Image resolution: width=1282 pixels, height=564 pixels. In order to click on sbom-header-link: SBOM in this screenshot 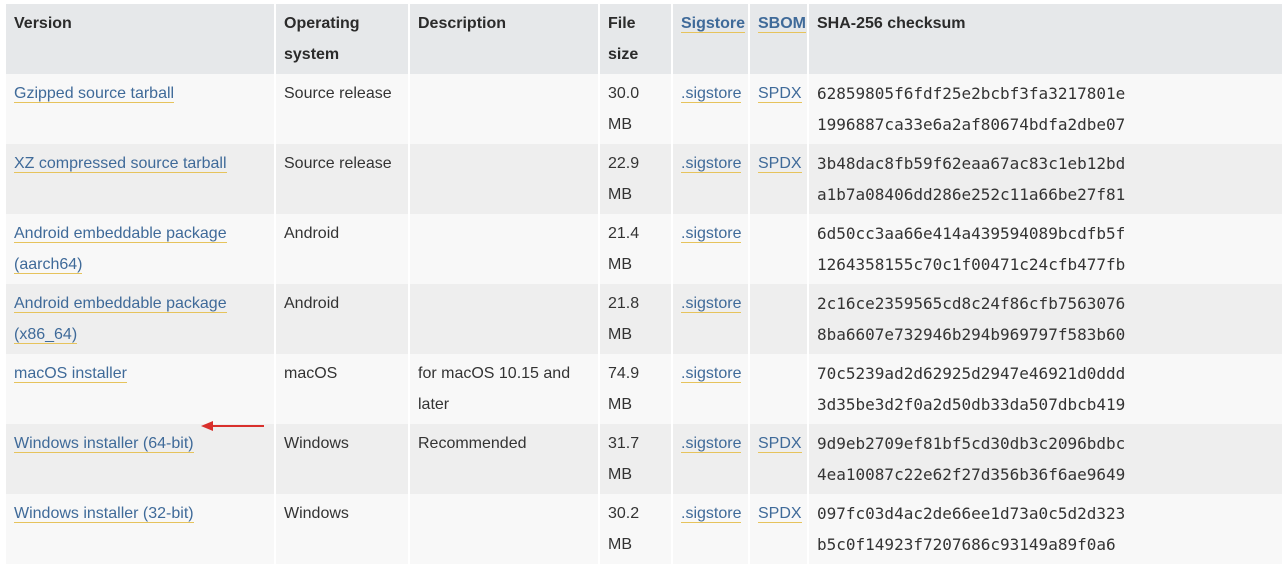, I will do `click(782, 24)`.